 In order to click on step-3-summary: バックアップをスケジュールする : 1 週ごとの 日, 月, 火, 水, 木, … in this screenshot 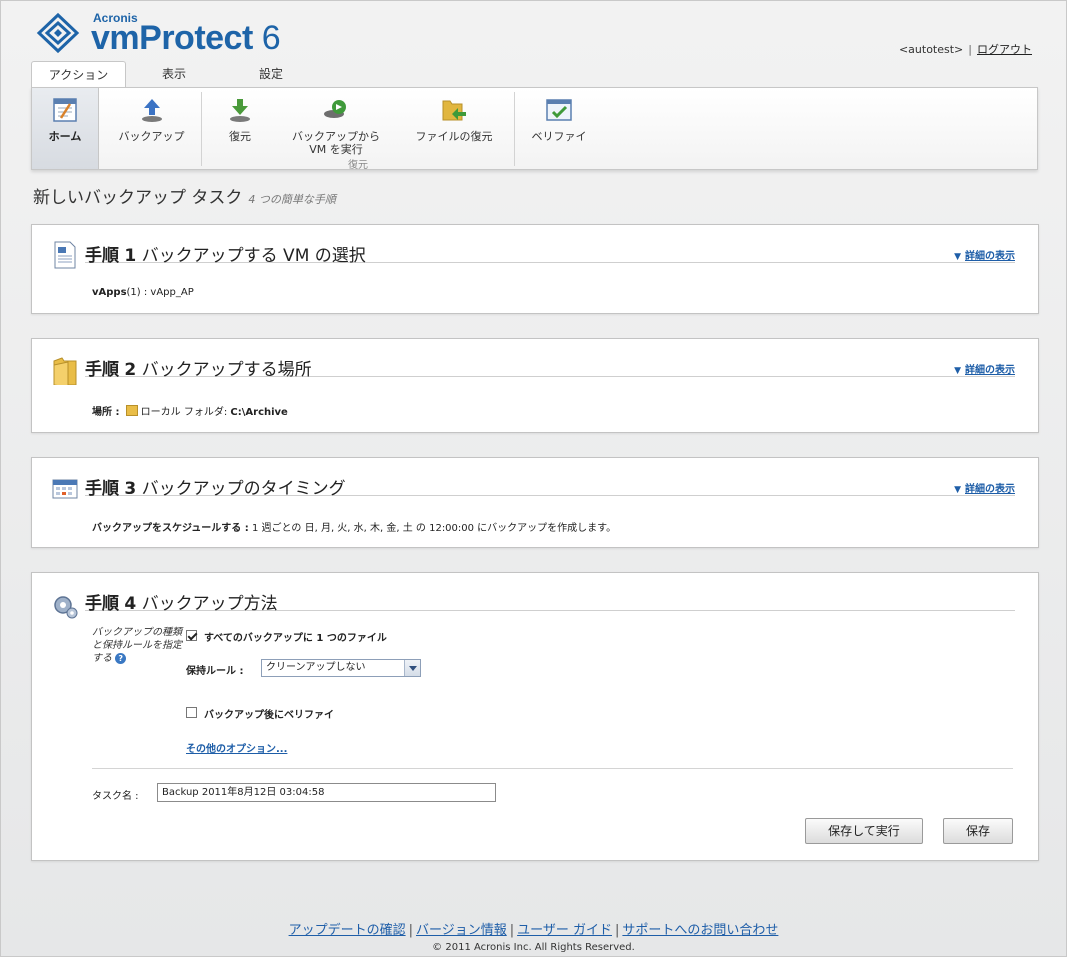, I will do `click(354, 528)`.